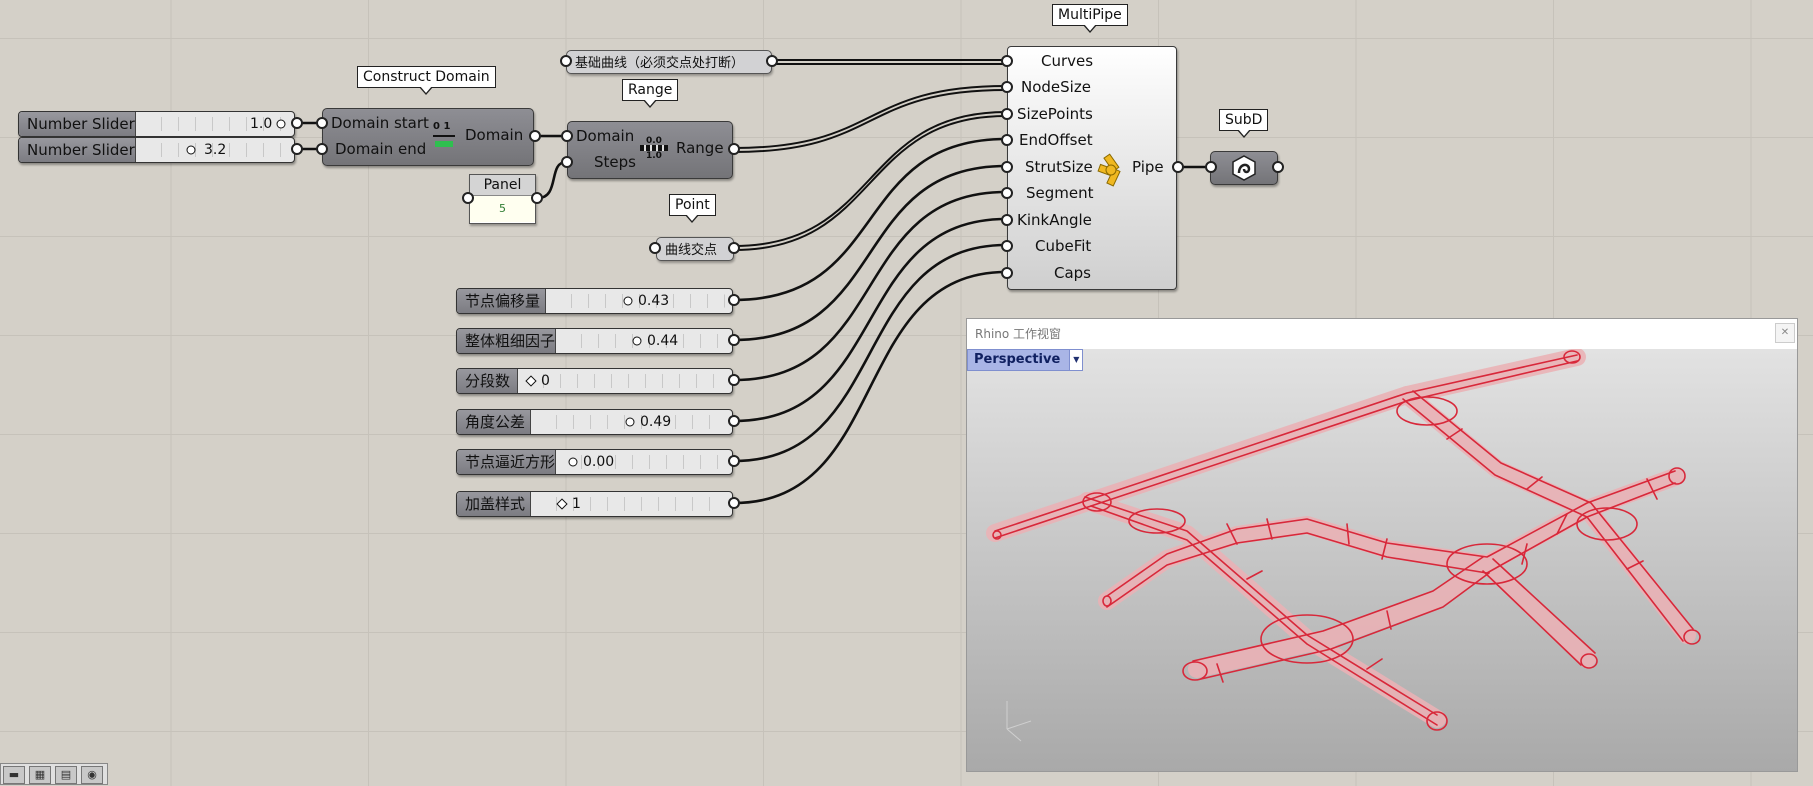 The width and height of the screenshot is (1813, 786). I want to click on panel-value: 5, so click(502, 209).